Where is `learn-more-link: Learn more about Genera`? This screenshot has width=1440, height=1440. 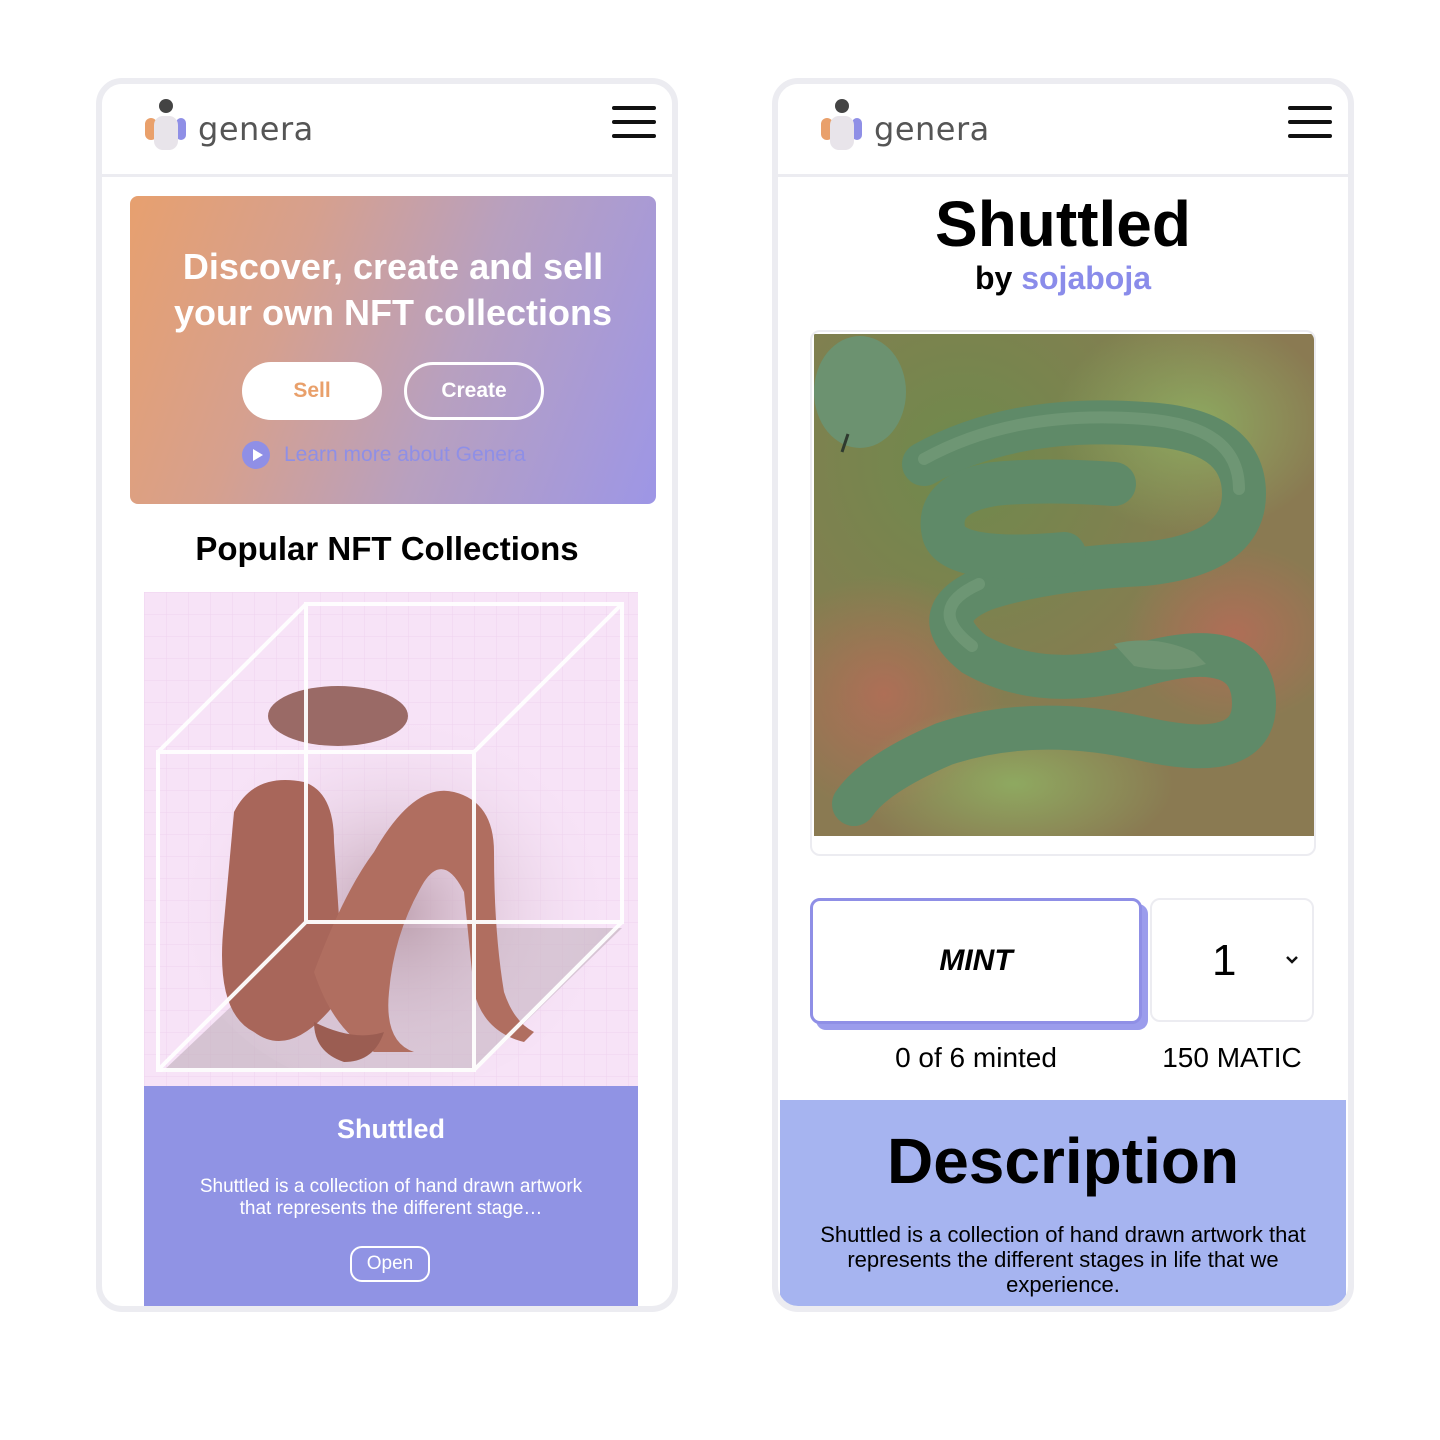
learn-more-link: Learn more about Genera is located at coordinates (384, 455).